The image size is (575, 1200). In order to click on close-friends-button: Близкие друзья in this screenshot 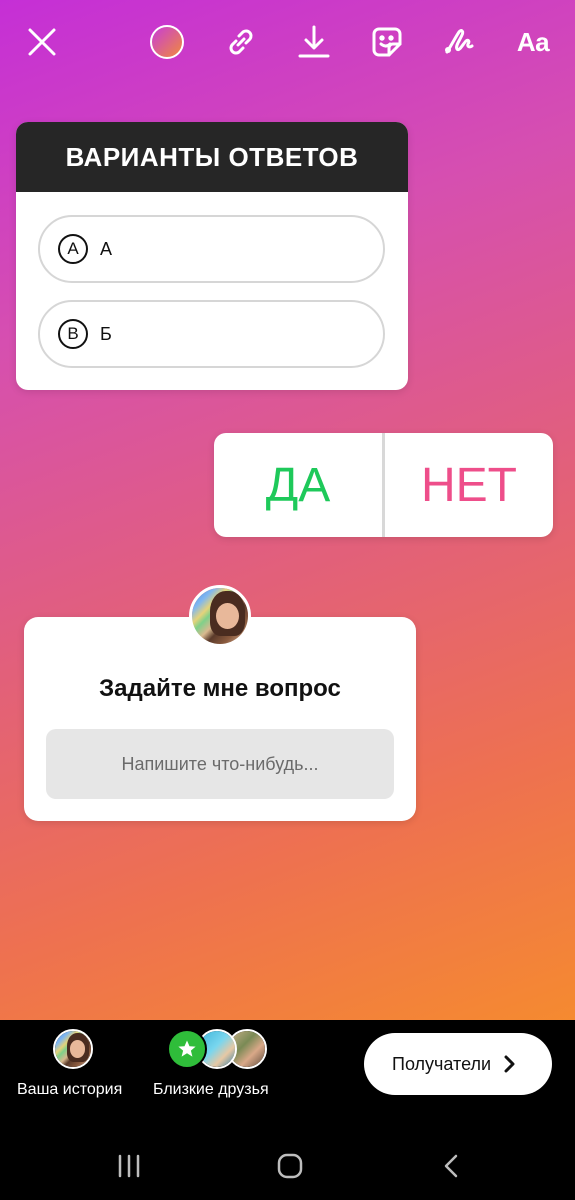, I will do `click(220, 1065)`.